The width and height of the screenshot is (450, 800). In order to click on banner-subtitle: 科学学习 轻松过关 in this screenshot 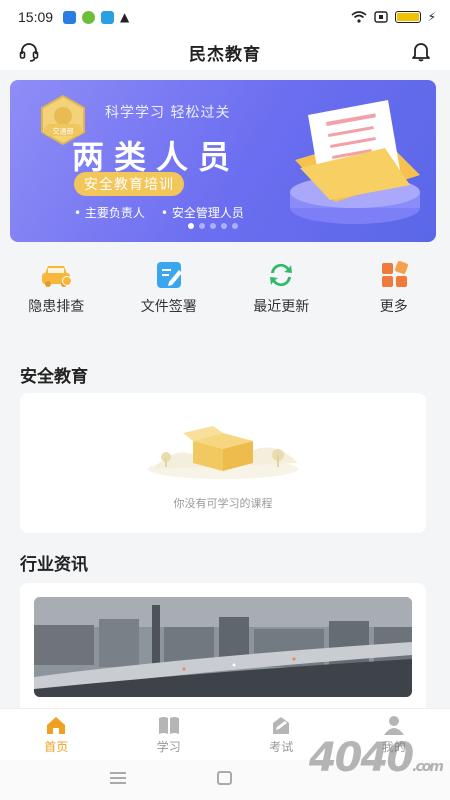, I will do `click(168, 113)`.